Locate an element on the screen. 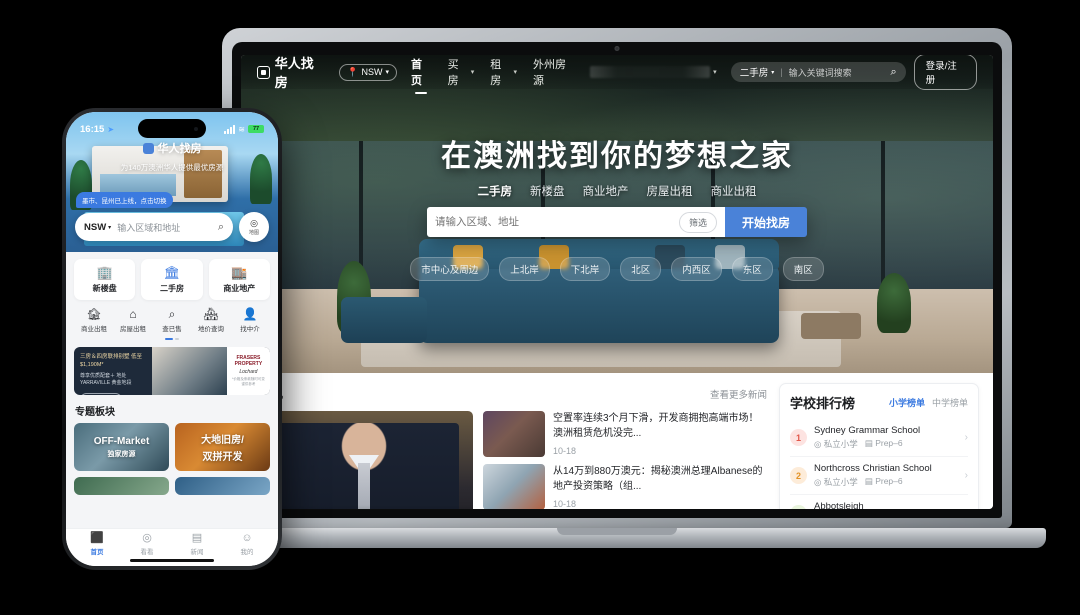 This screenshot has height=615, width=1080. news-thumbnail is located at coordinates (514, 434).